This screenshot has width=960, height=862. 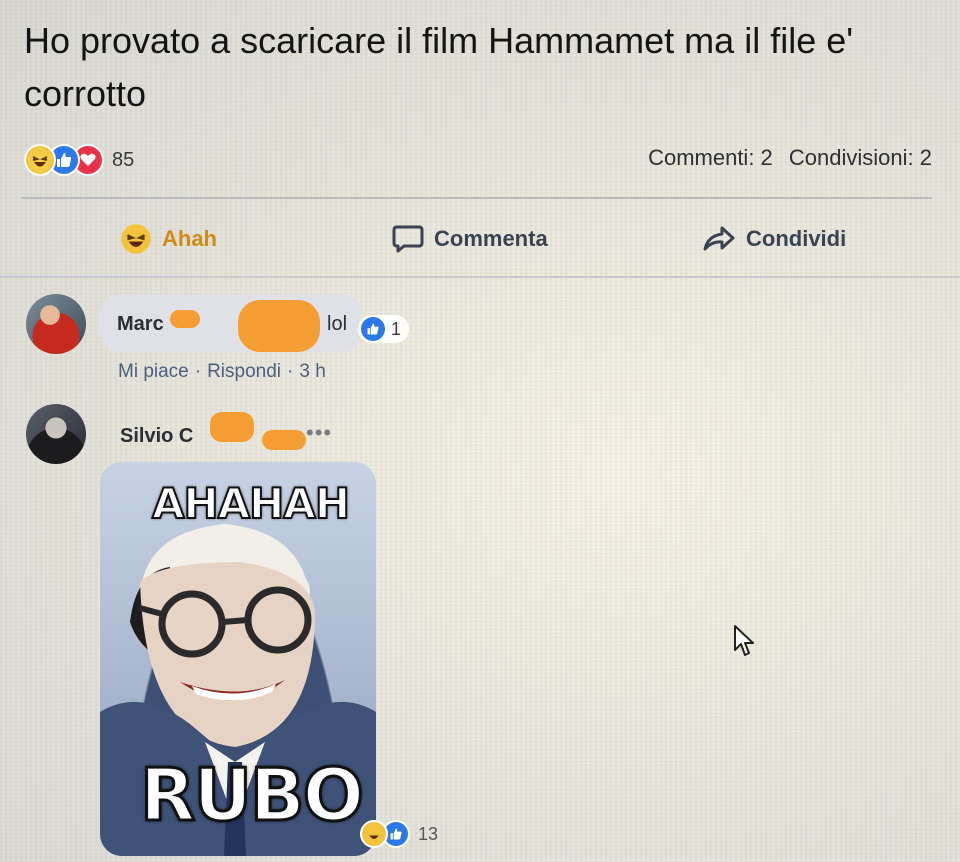 I want to click on comment-like-link: Mi piace, so click(x=153, y=371).